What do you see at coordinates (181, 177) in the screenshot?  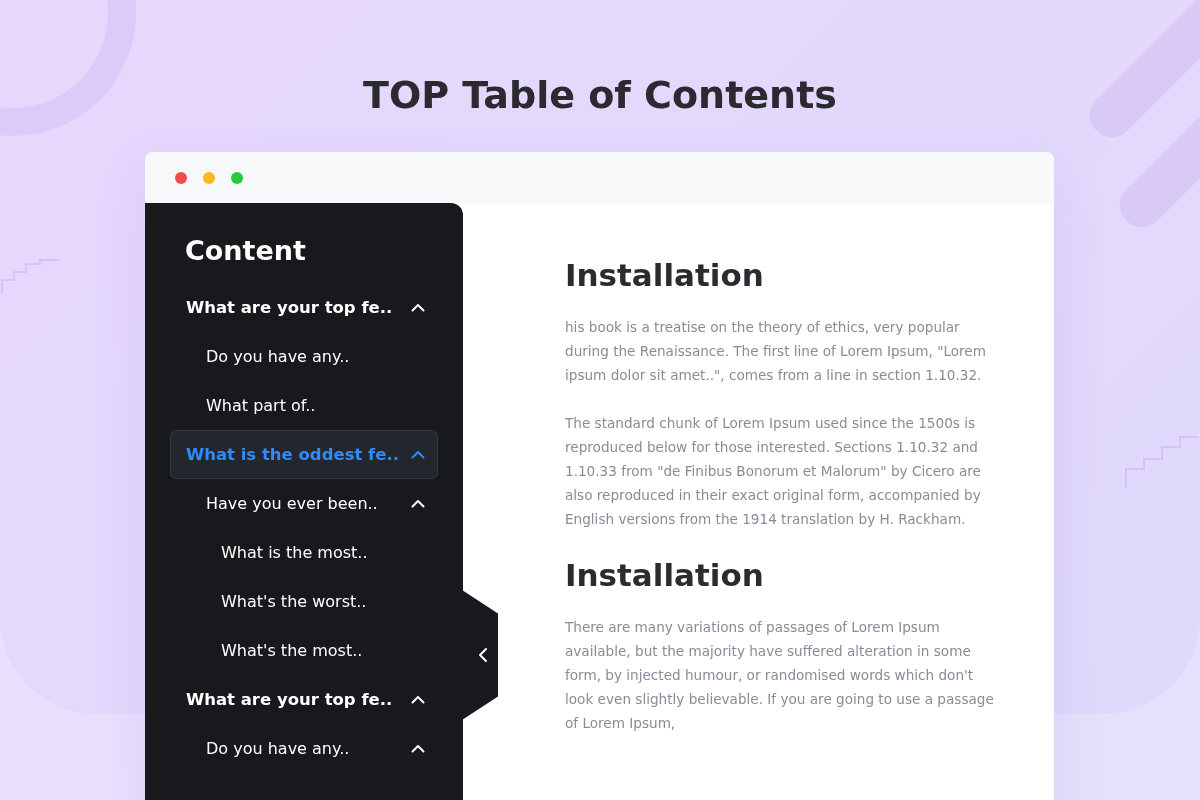 I see `close-dot-icon` at bounding box center [181, 177].